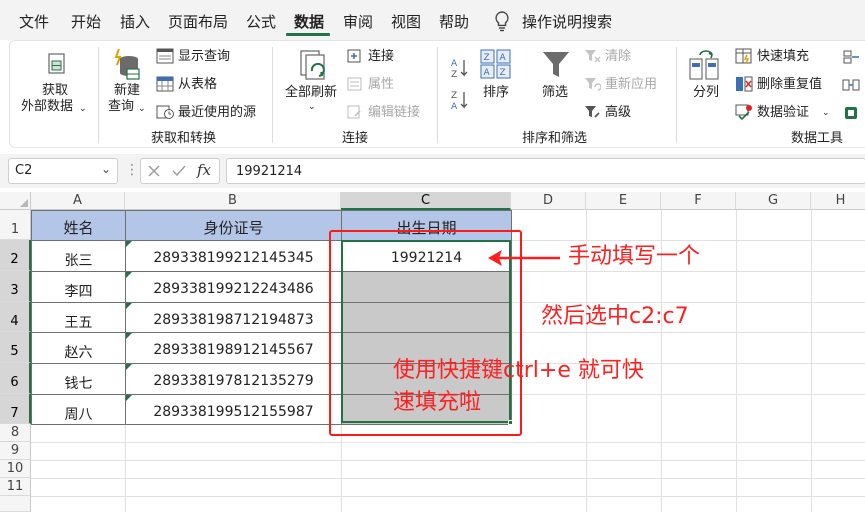 Image resolution: width=865 pixels, height=512 pixels. I want to click on formula-bar-grip-icon: ⋮, so click(132, 170).